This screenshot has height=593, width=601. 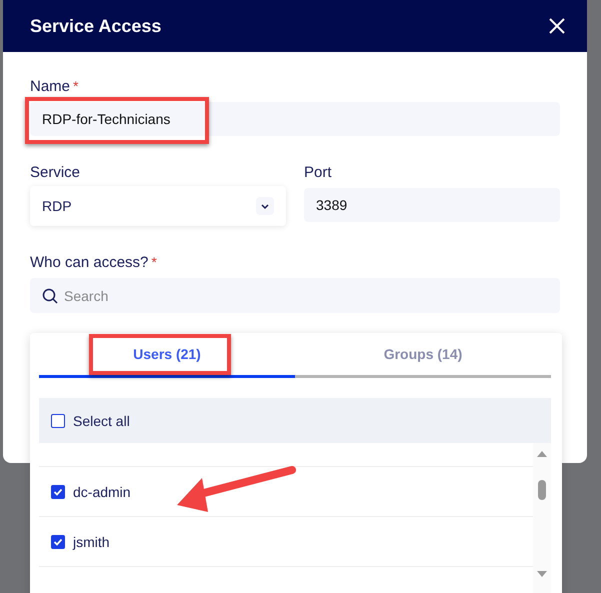 What do you see at coordinates (50, 87) in the screenshot?
I see `field-label: Name` at bounding box center [50, 87].